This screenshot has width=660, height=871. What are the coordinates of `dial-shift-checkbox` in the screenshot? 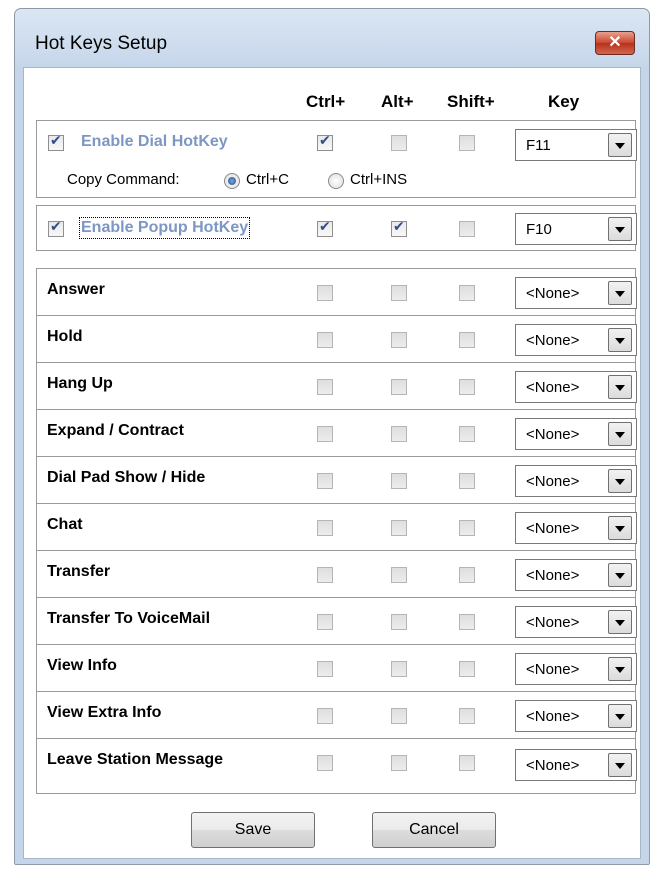 It's located at (467, 143).